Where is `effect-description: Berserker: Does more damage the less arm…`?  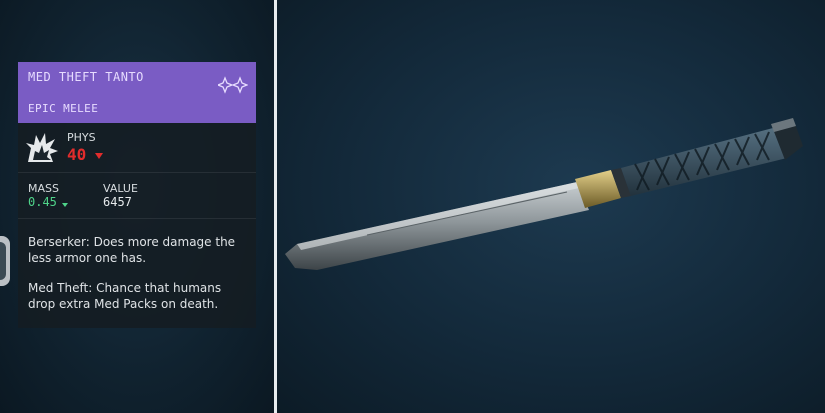 effect-description: Berserker: Does more damage the less arm… is located at coordinates (132, 250).